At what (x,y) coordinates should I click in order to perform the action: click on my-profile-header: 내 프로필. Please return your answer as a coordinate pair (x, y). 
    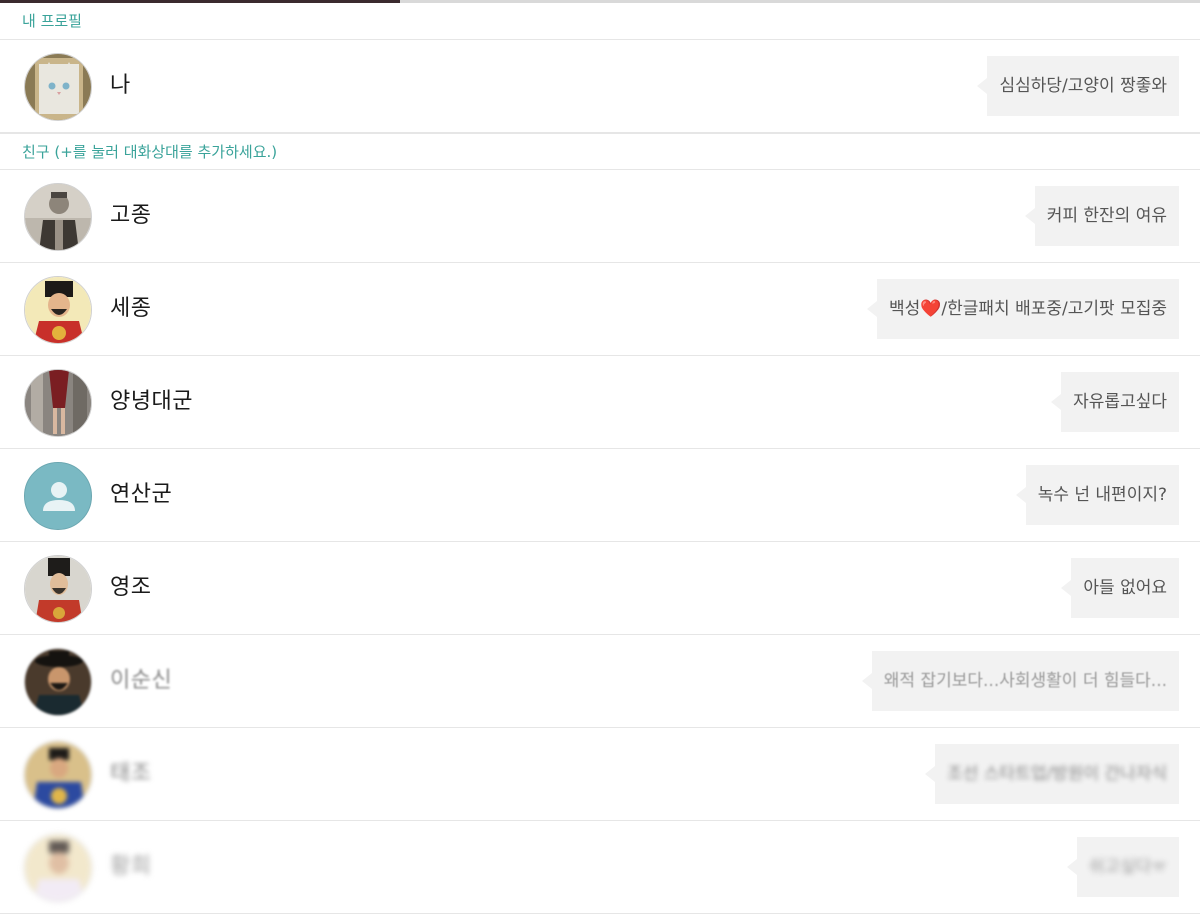
    Looking at the image, I should click on (600, 21).